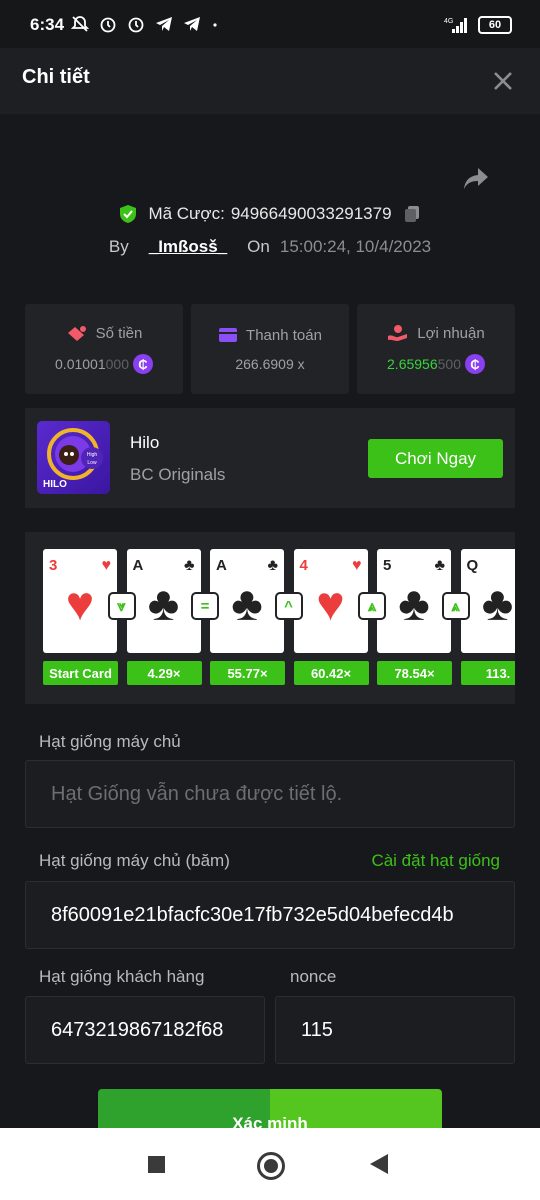 This screenshot has width=540, height=1200. What do you see at coordinates (313, 976) in the screenshot?
I see `nonce-label: nonce` at bounding box center [313, 976].